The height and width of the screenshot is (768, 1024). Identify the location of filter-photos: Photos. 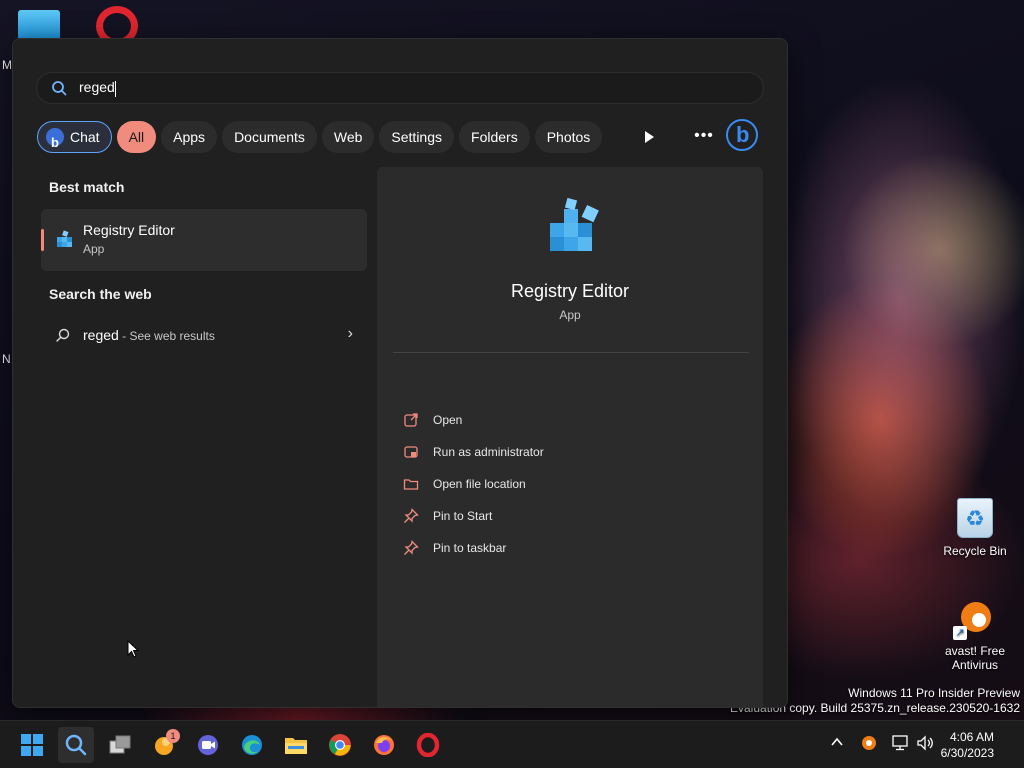
(568, 137).